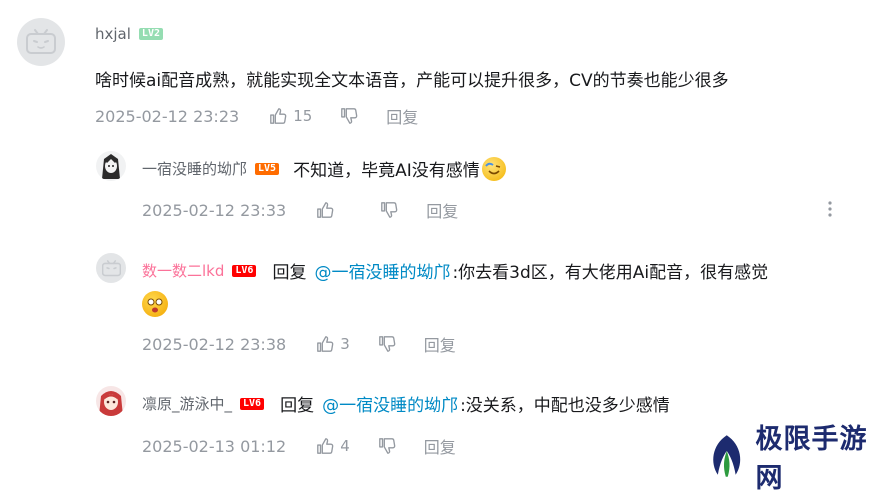  What do you see at coordinates (151, 34) in the screenshot?
I see `level-badge: LV2` at bounding box center [151, 34].